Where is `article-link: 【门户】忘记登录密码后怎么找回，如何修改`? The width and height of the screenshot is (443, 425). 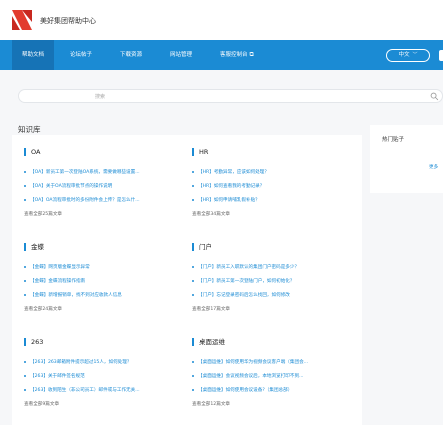
article-link: 【门户】忘记登录密码后怎么找回，如何修改 is located at coordinates (241, 295).